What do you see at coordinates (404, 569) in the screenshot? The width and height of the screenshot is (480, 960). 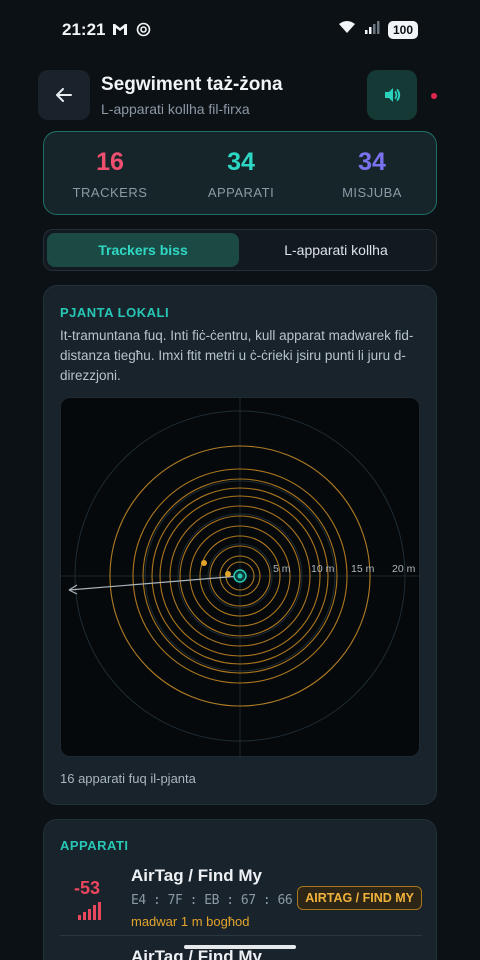 I see `ring-label-20m: 20 m` at bounding box center [404, 569].